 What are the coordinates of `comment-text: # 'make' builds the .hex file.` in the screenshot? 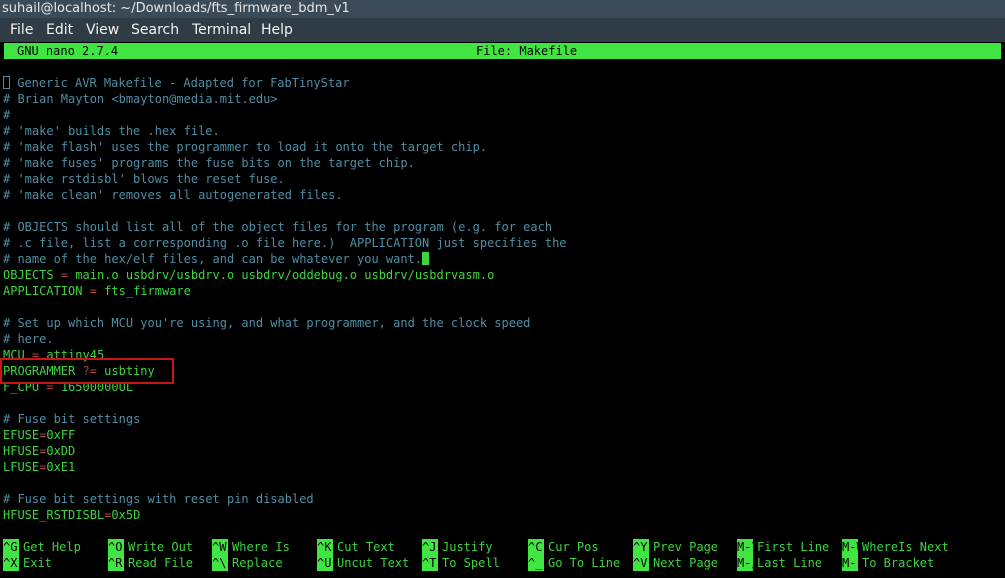 It's located at (111, 131).